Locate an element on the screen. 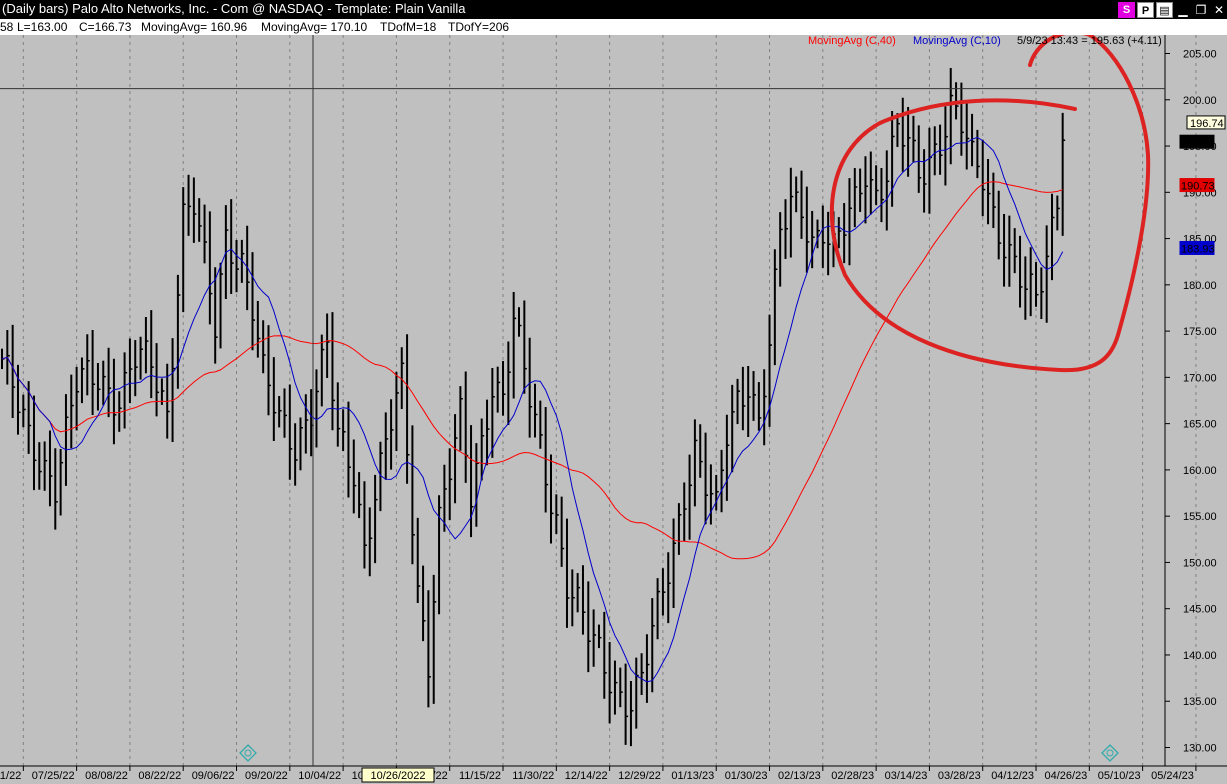  svg-text: 10/26/2022 is located at coordinates (397, 776).